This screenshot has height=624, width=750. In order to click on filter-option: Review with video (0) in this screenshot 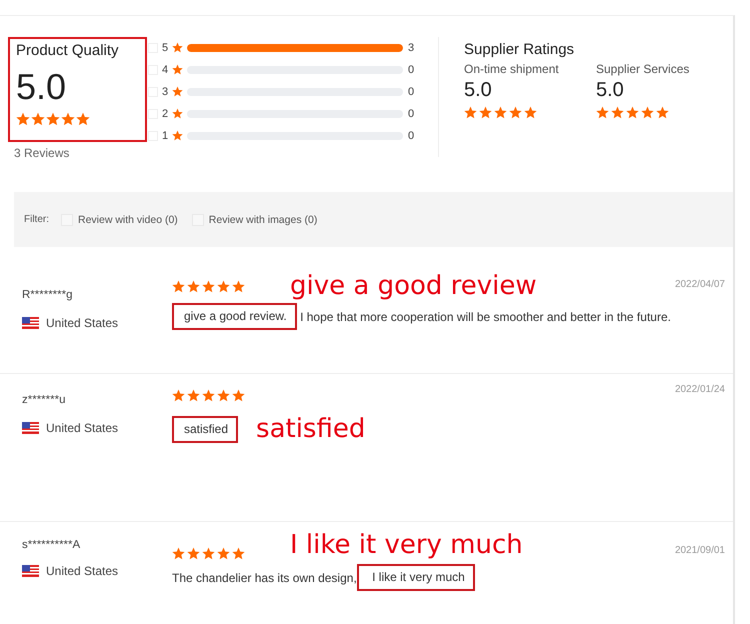, I will do `click(128, 220)`.